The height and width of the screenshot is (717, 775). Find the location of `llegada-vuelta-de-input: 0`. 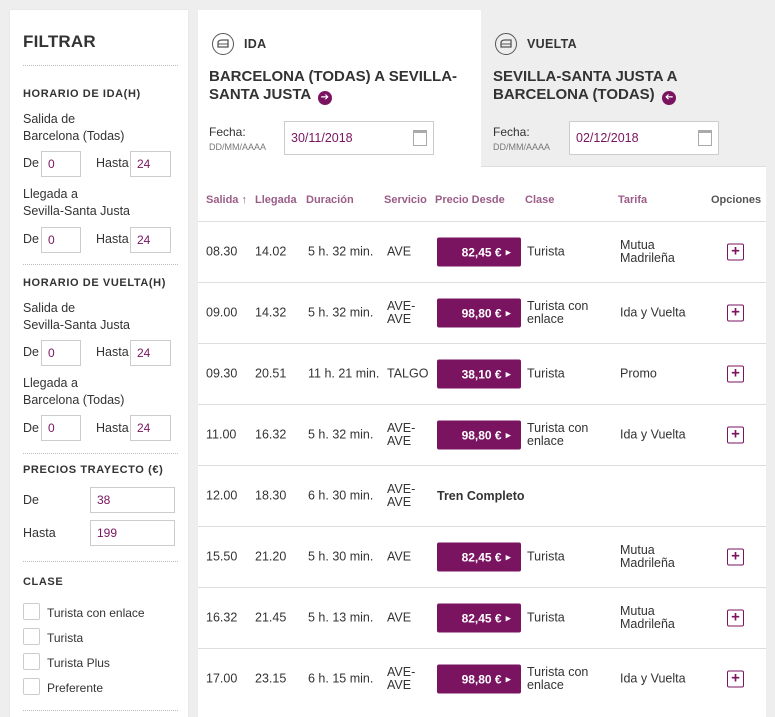

llegada-vuelta-de-input: 0 is located at coordinates (61, 428).